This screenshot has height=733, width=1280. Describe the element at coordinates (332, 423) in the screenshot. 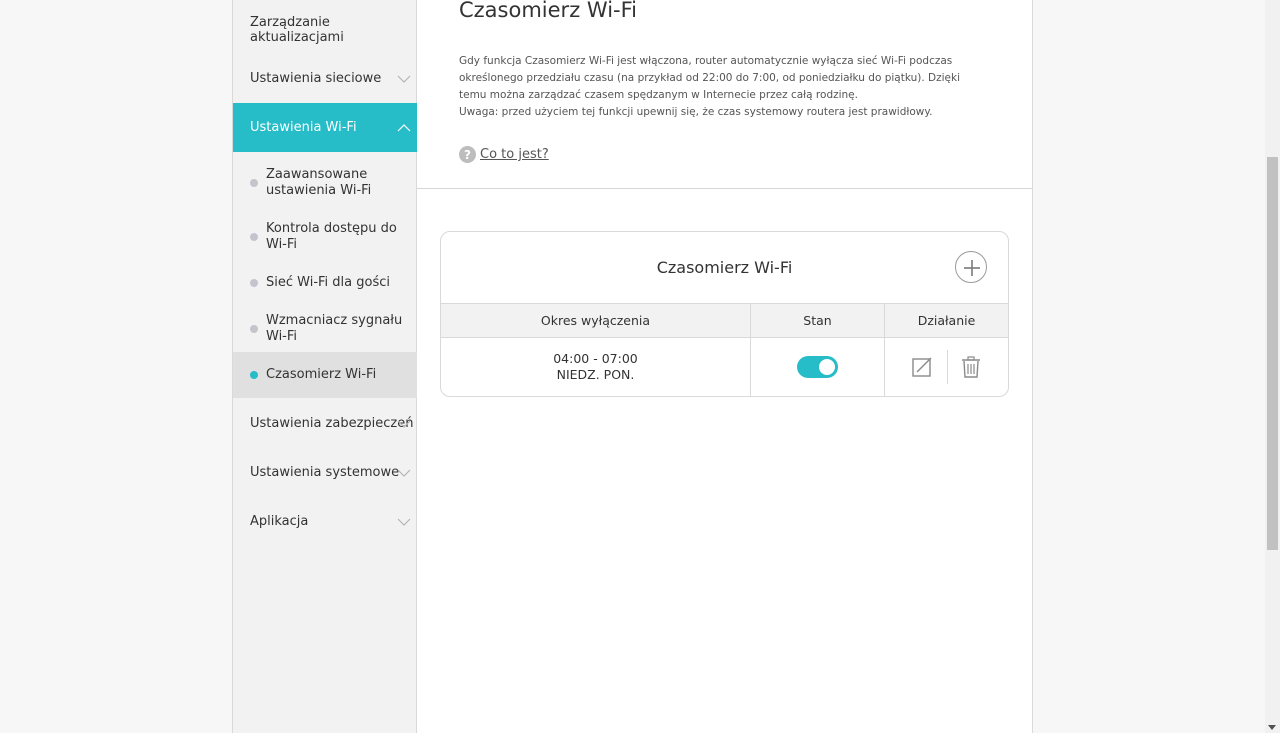

I see `sidebar-item-label: Ustawienia zabezpieczeń` at that location.